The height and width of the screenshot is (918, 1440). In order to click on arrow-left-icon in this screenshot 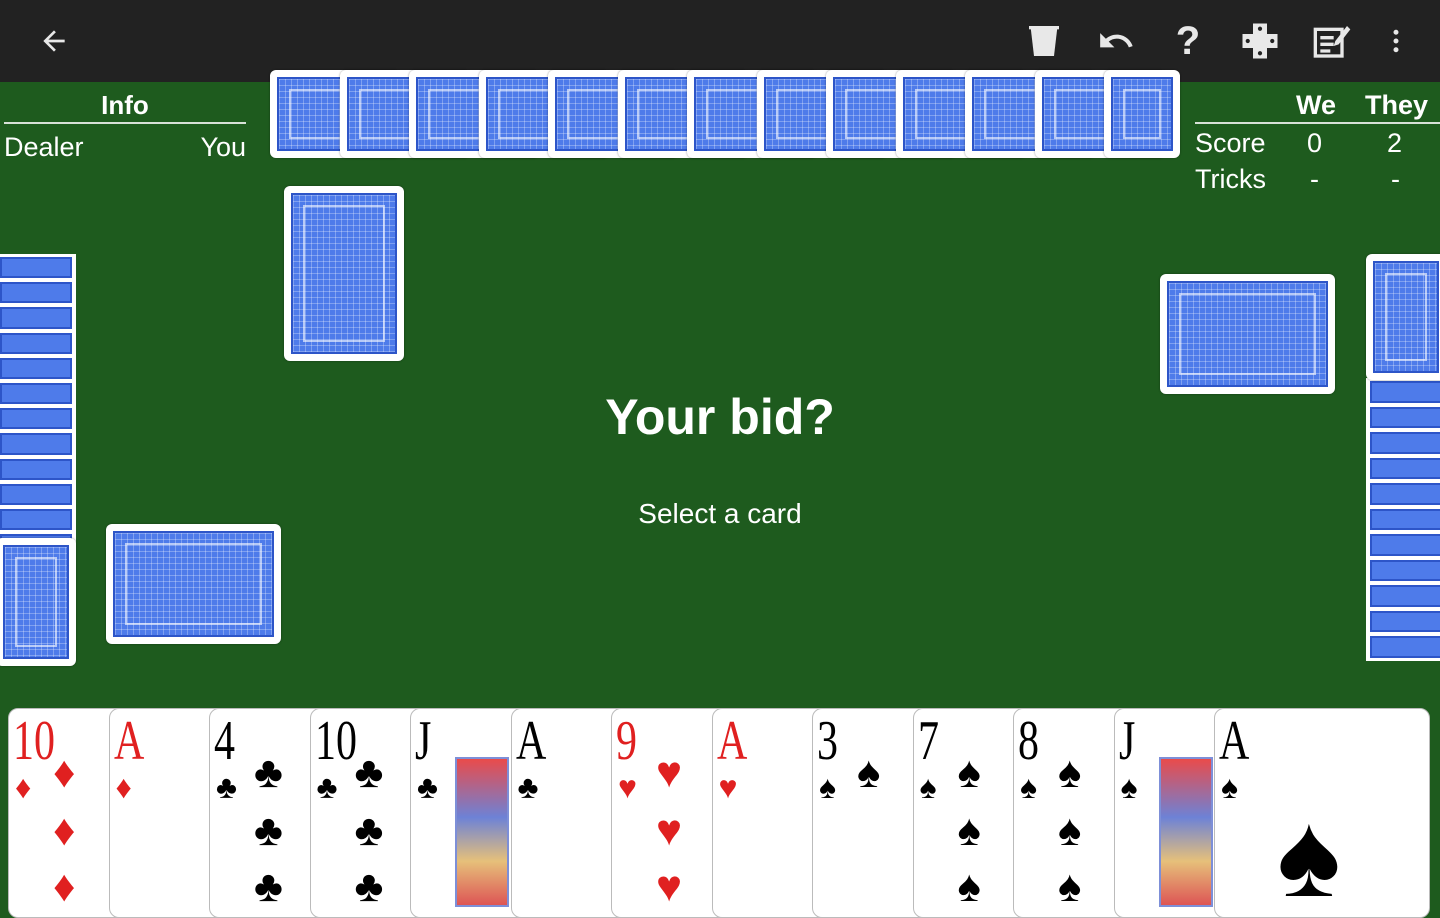, I will do `click(54, 41)`.